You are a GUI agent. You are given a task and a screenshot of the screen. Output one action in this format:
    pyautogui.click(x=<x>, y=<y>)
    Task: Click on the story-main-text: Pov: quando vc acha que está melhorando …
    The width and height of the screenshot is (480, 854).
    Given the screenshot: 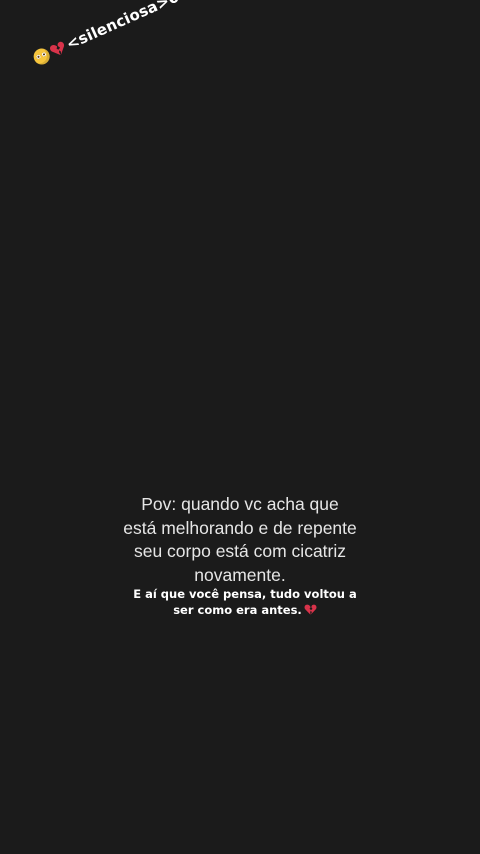 What is the action you would take?
    pyautogui.click(x=240, y=540)
    